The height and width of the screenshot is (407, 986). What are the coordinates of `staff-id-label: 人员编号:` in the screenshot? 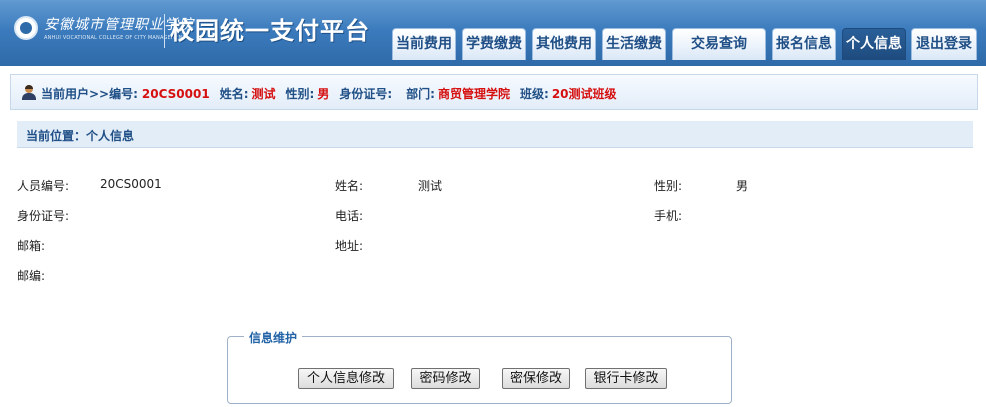 It's located at (43, 186).